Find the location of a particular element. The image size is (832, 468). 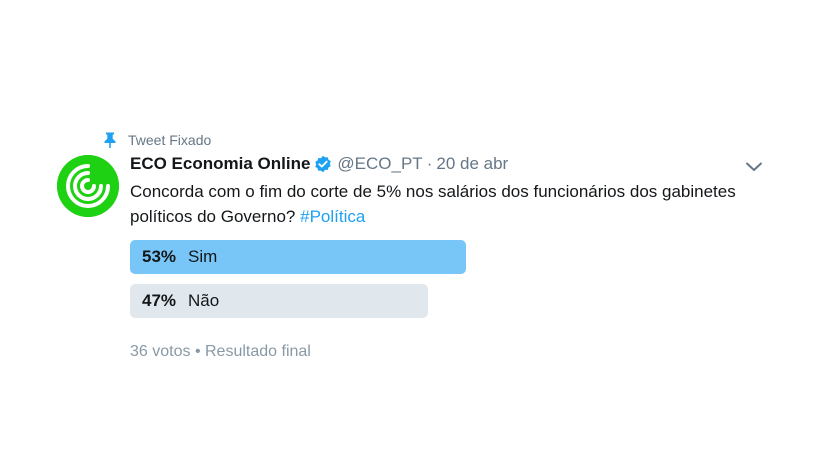

author-name: ECO Economia Online is located at coordinates (220, 164).